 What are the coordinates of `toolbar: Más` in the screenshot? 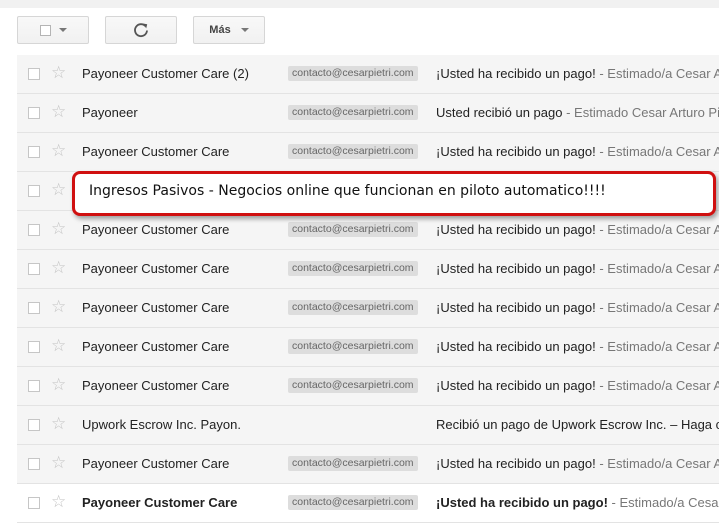 It's located at (359, 31).